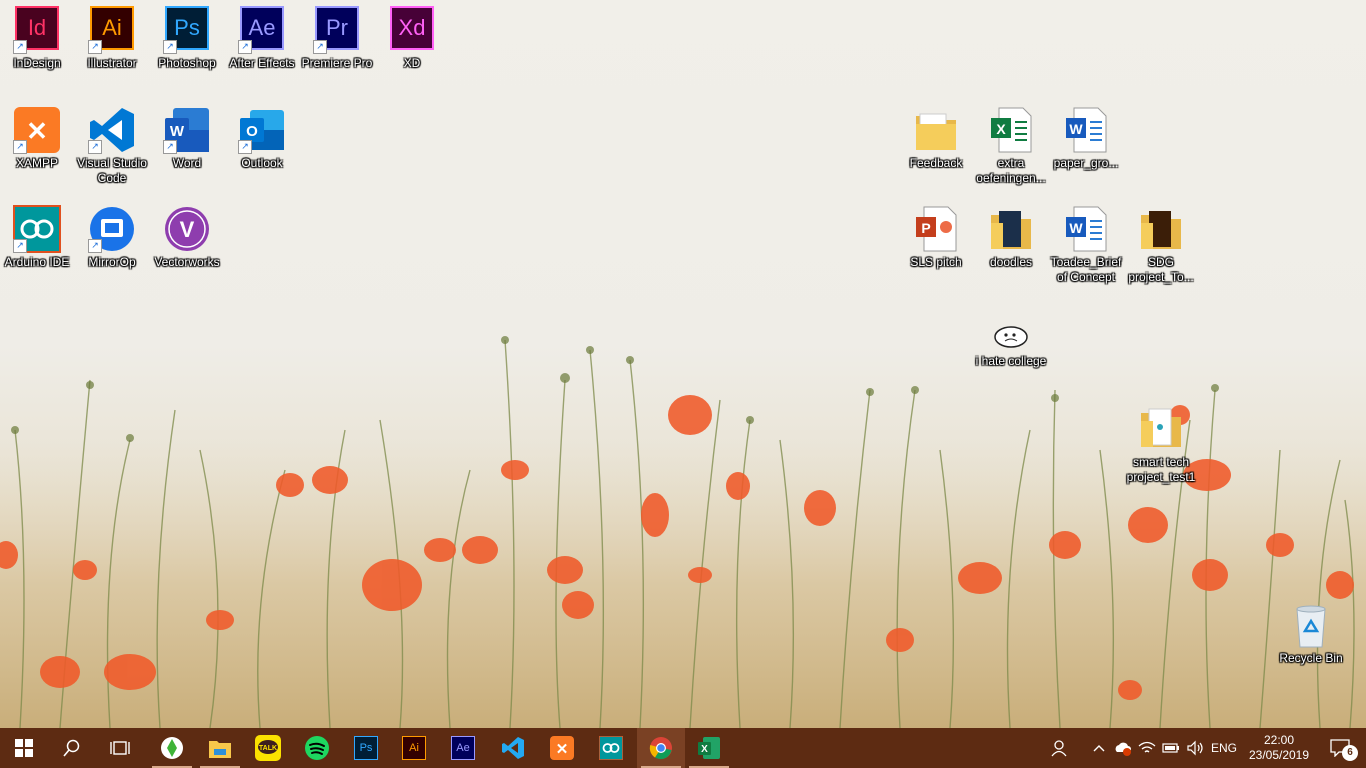 The image size is (1366, 768). What do you see at coordinates (112, 146) in the screenshot?
I see `desktop-icon-visual-studio-code: ↗ Visual Studio Code` at bounding box center [112, 146].